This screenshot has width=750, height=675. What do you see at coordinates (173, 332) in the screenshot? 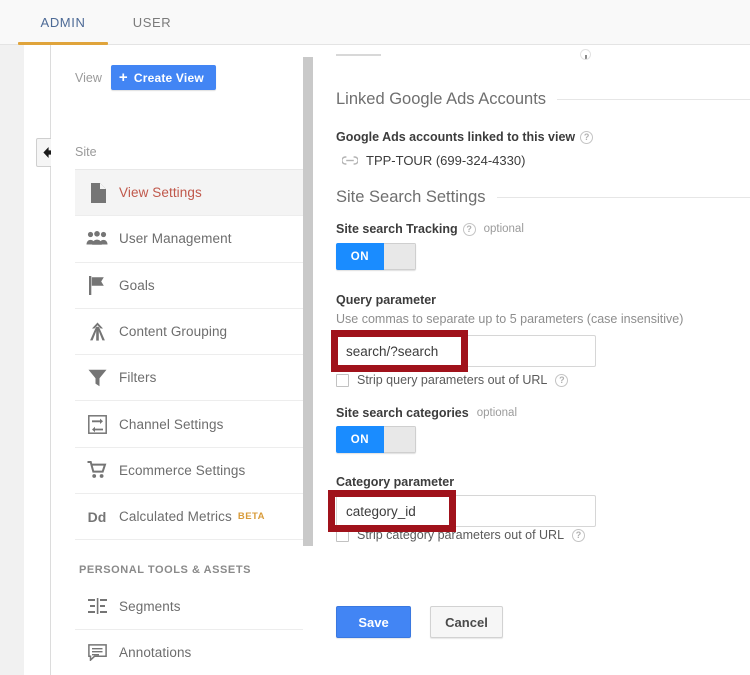
I see `sidebar-item-label: Content Grouping` at bounding box center [173, 332].